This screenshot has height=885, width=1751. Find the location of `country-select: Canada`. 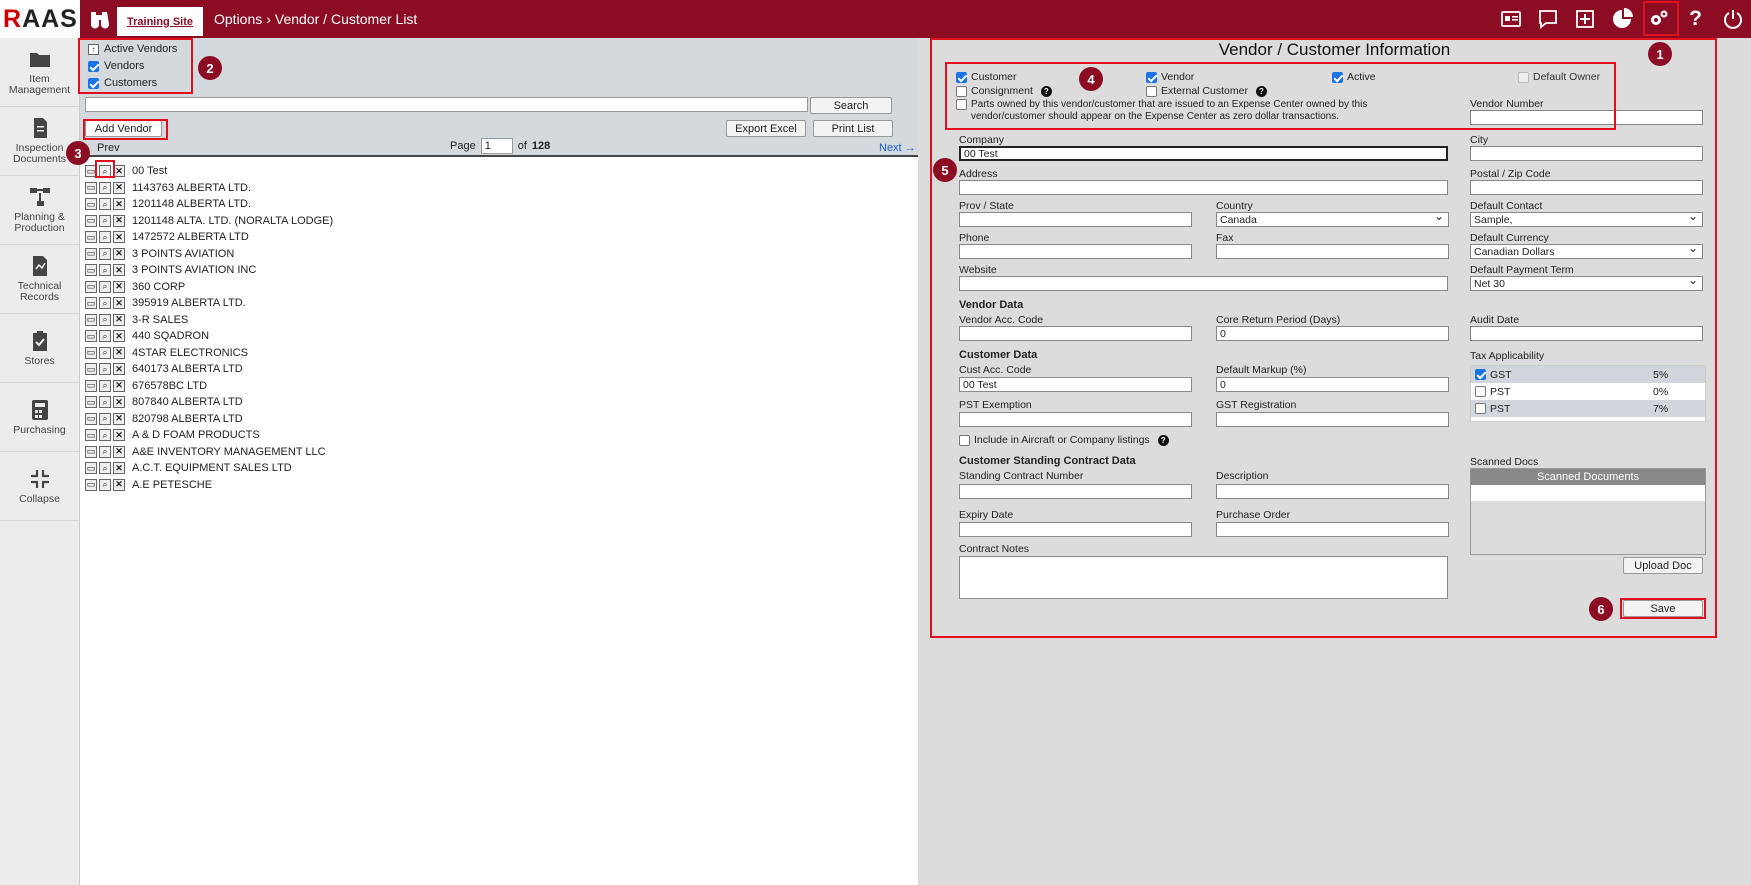

country-select: Canada is located at coordinates (1332, 218).